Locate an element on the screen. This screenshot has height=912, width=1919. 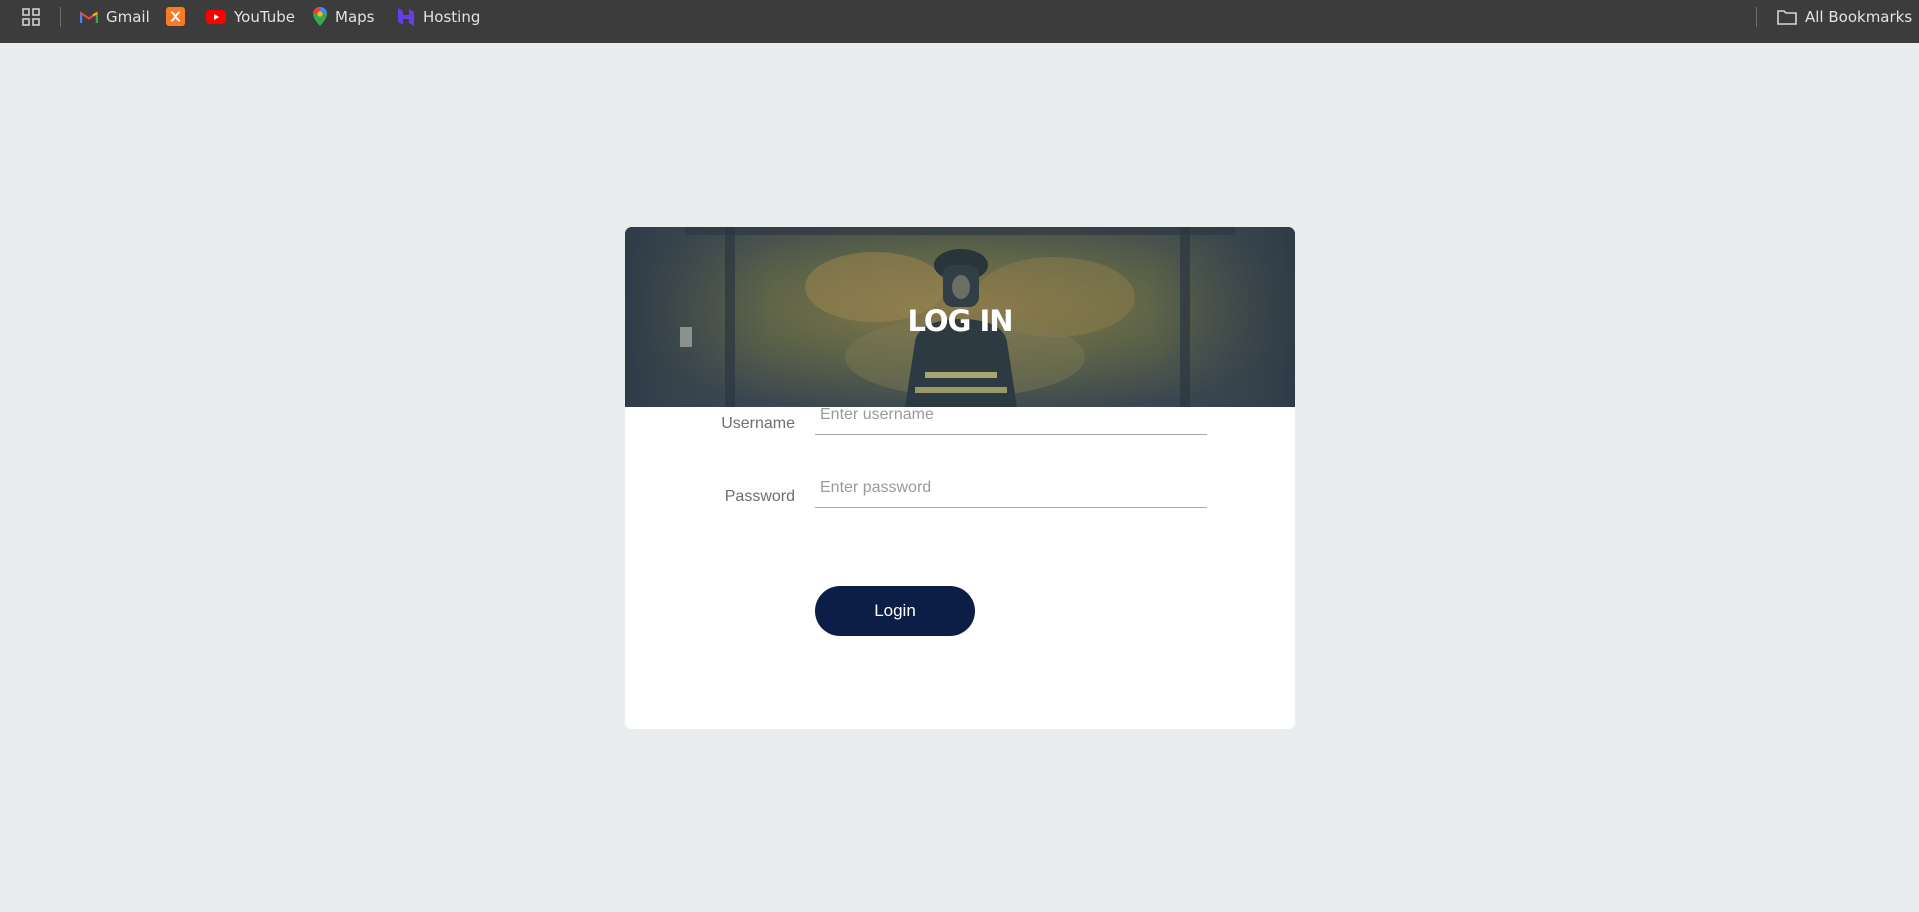
bookmark-label: Maps is located at coordinates (355, 16).